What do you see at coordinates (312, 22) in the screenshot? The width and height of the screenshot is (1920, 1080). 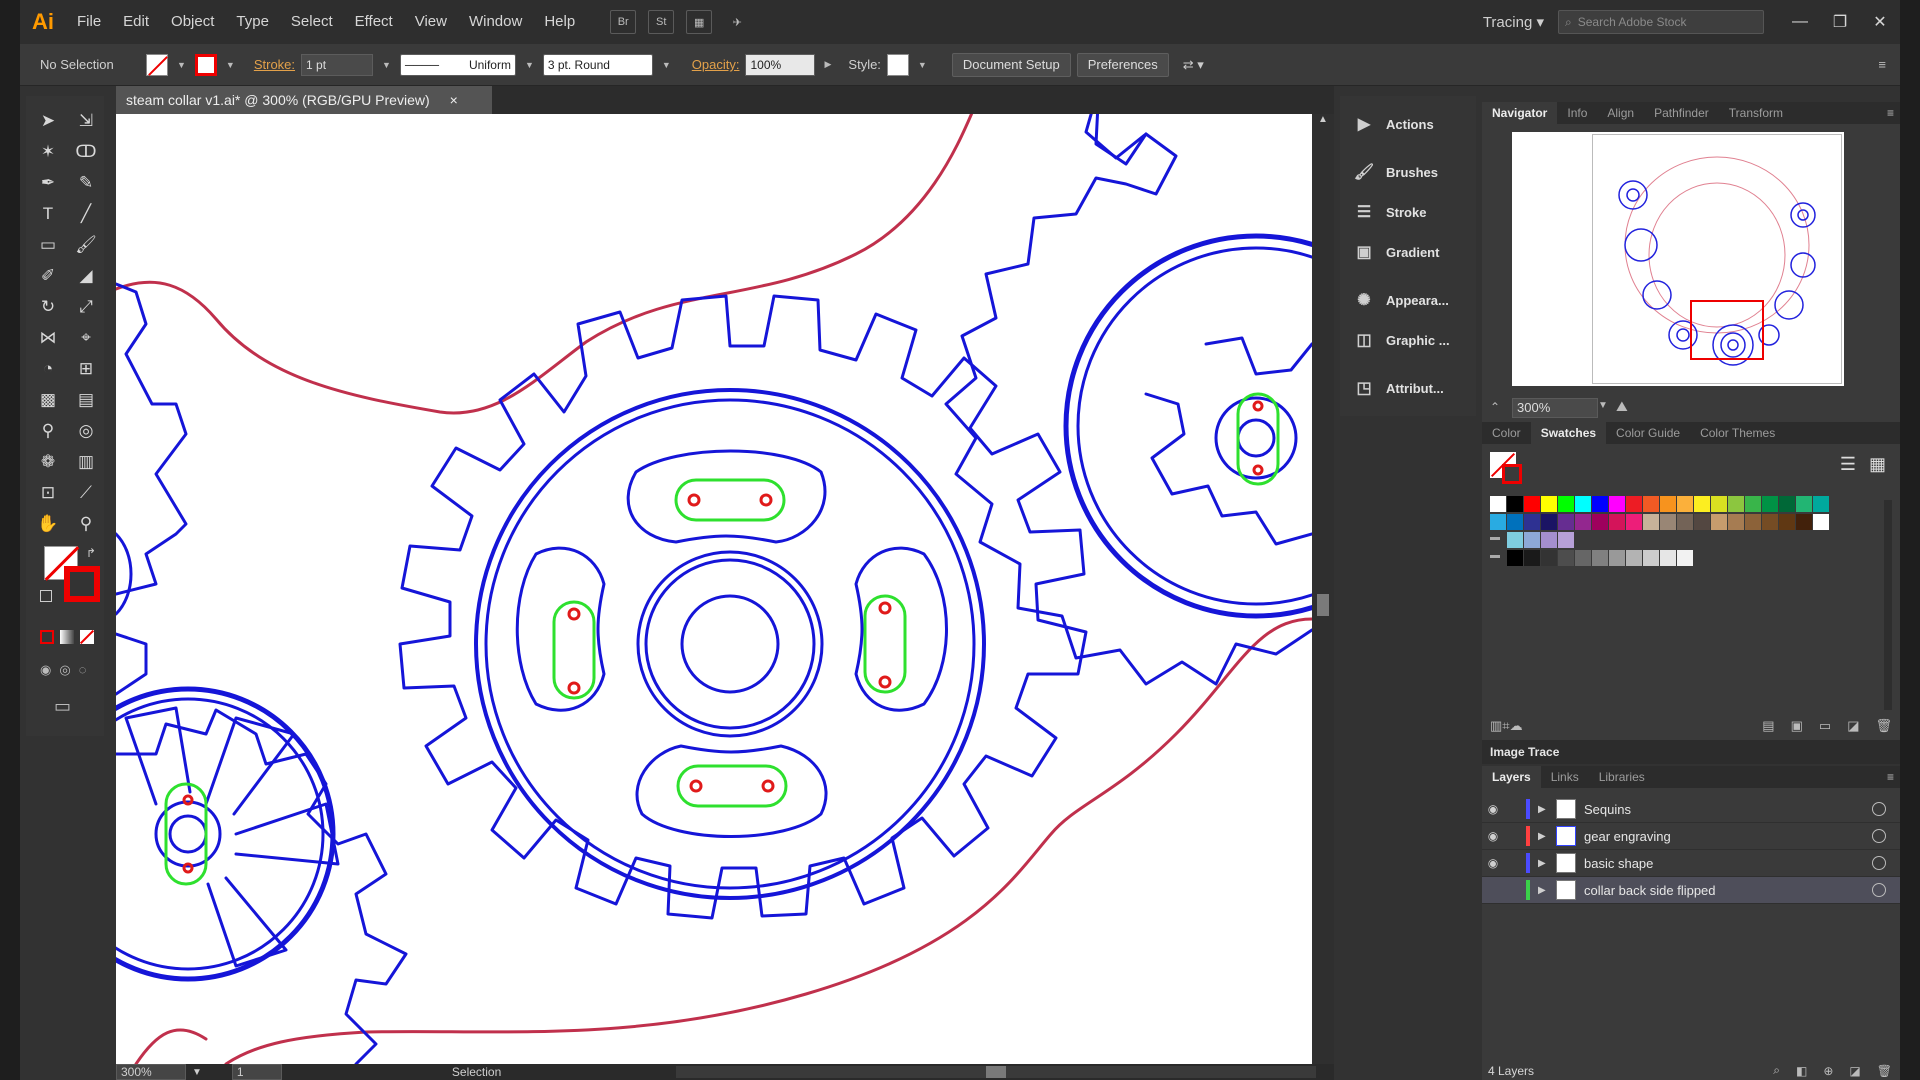 I see `menu-select: Select` at bounding box center [312, 22].